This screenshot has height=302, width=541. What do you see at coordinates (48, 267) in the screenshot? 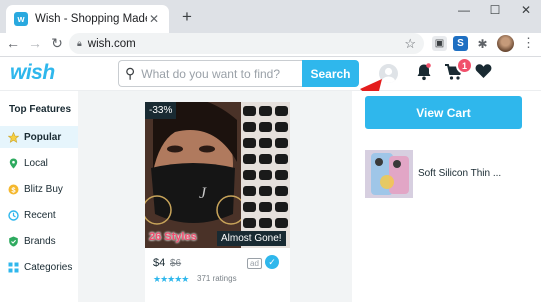
I see `sidebar-item-label: Categories` at bounding box center [48, 267].